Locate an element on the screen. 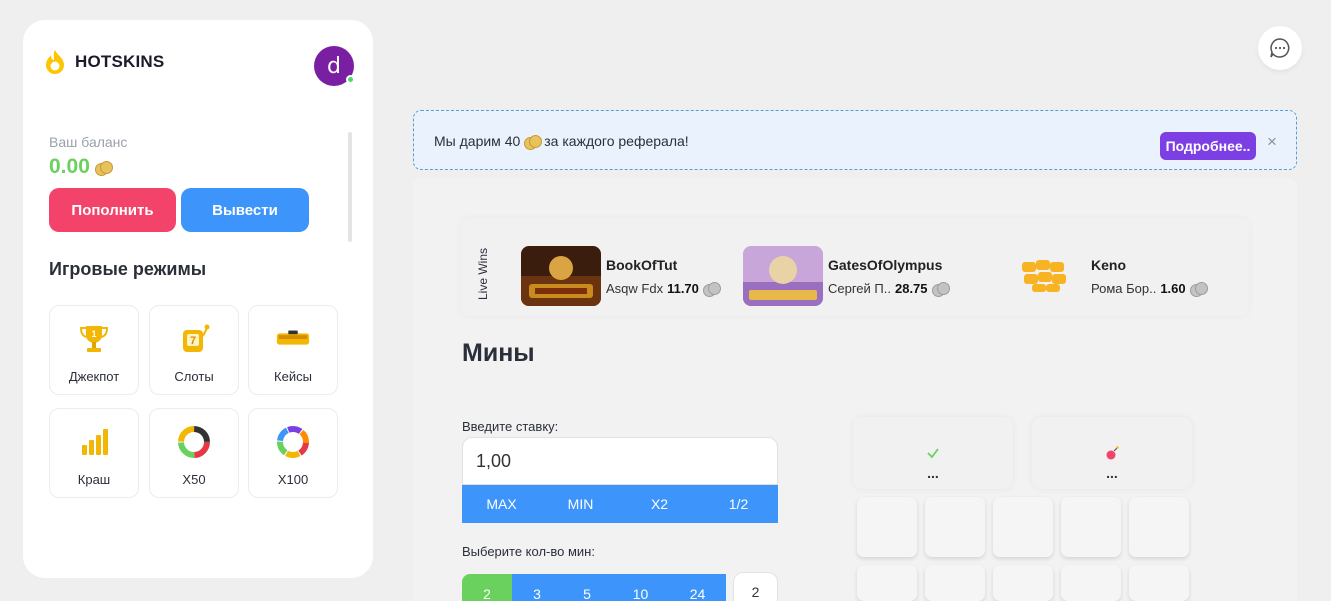 The width and height of the screenshot is (1331, 601). live-win-info: GatesOfOlympus Сергей П.. 28.75 is located at coordinates (889, 276).